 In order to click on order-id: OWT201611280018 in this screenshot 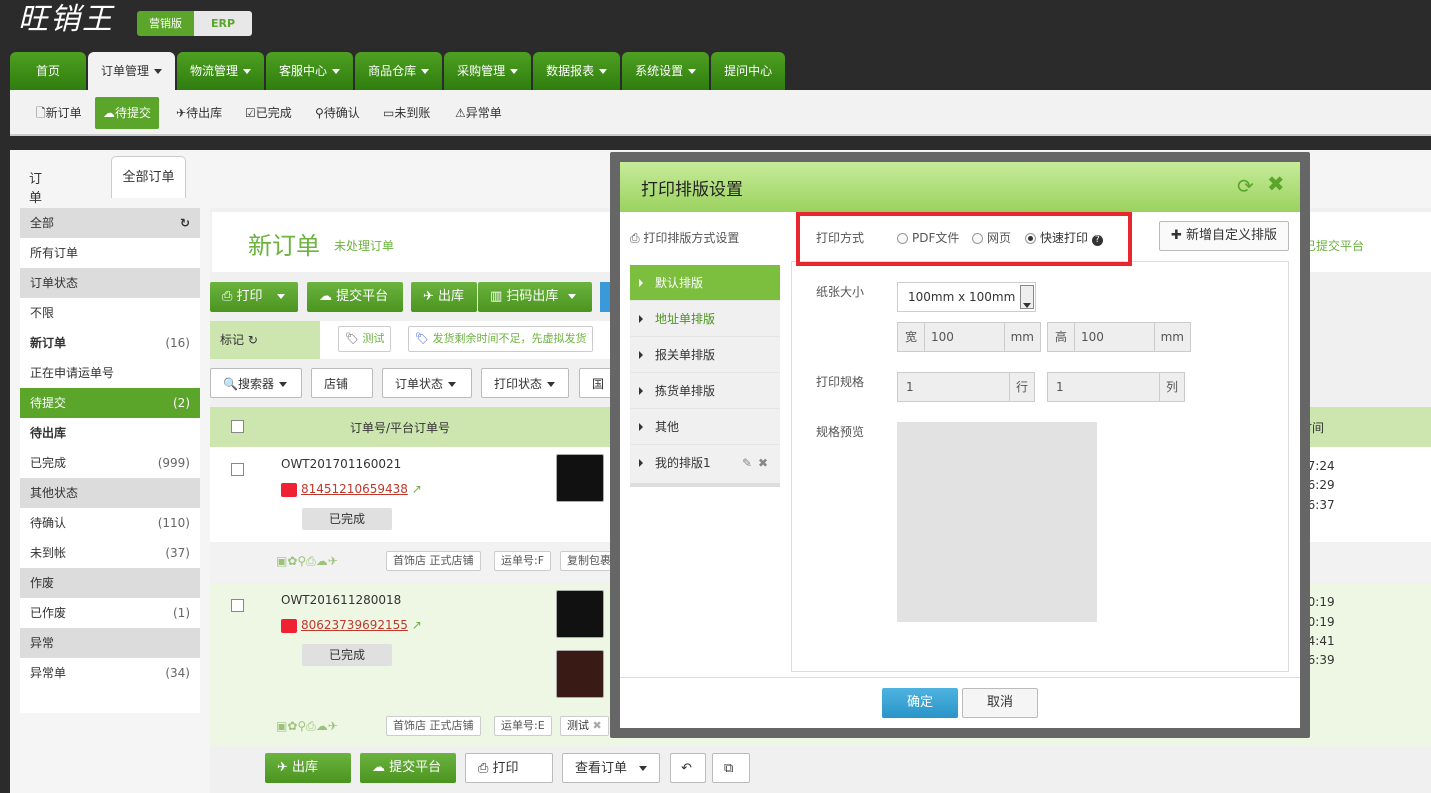, I will do `click(341, 600)`.